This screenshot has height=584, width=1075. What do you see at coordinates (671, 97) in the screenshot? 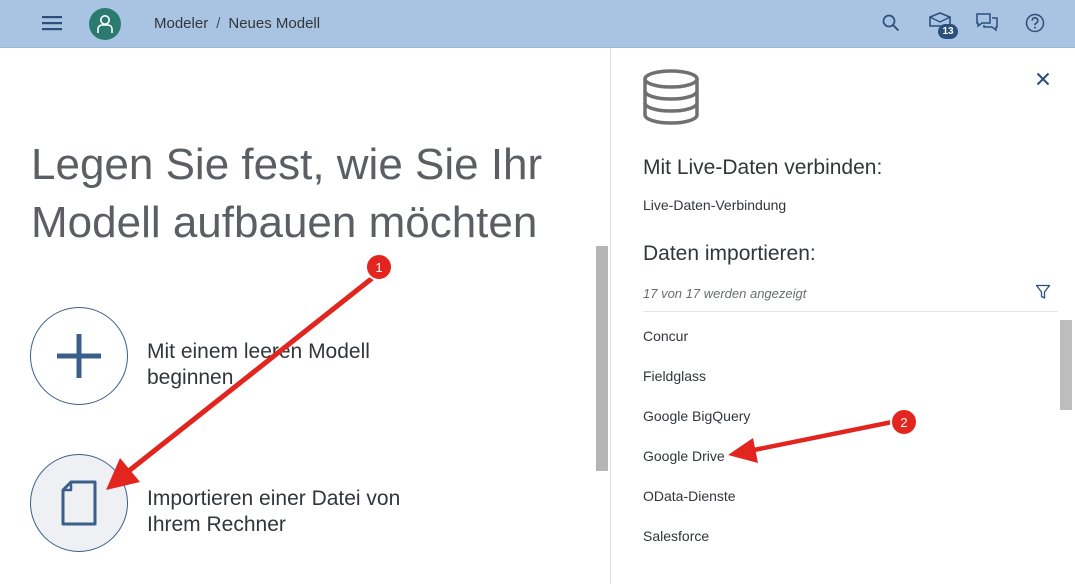
I see `database-icon` at bounding box center [671, 97].